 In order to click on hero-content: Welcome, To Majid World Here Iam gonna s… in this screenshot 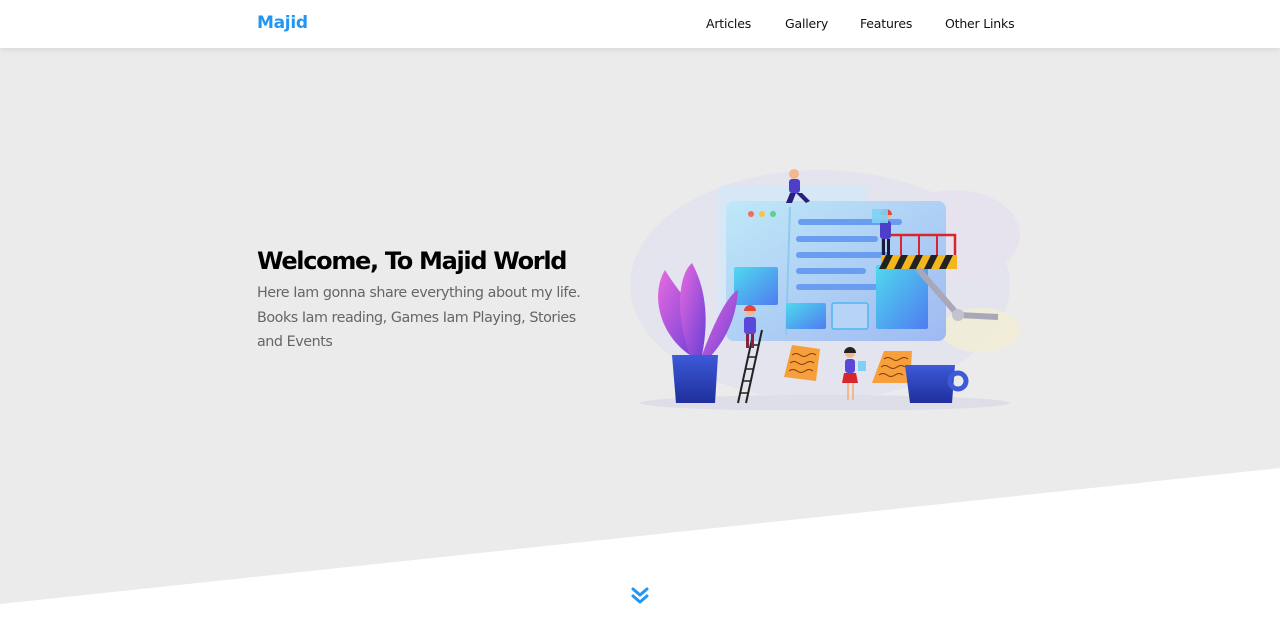, I will do `click(437, 300)`.